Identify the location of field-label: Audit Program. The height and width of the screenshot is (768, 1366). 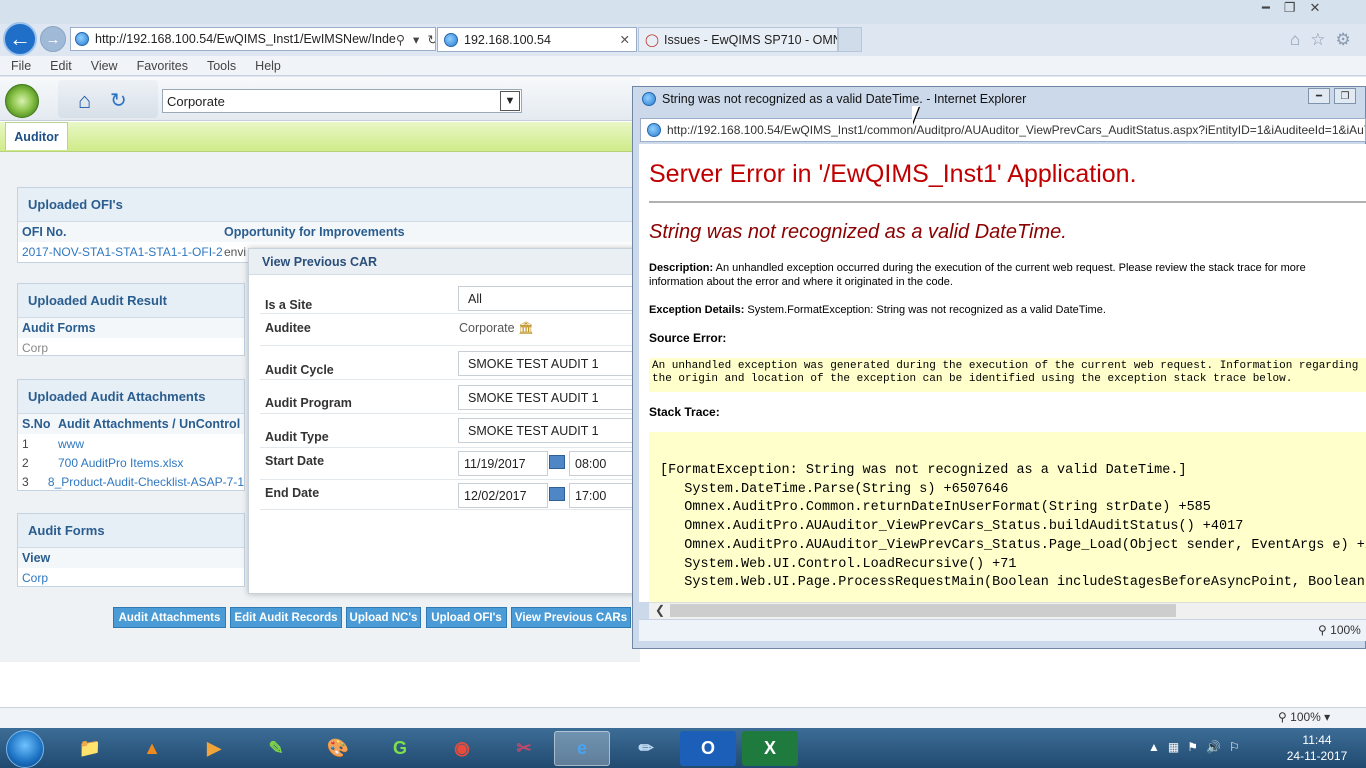
(308, 403).